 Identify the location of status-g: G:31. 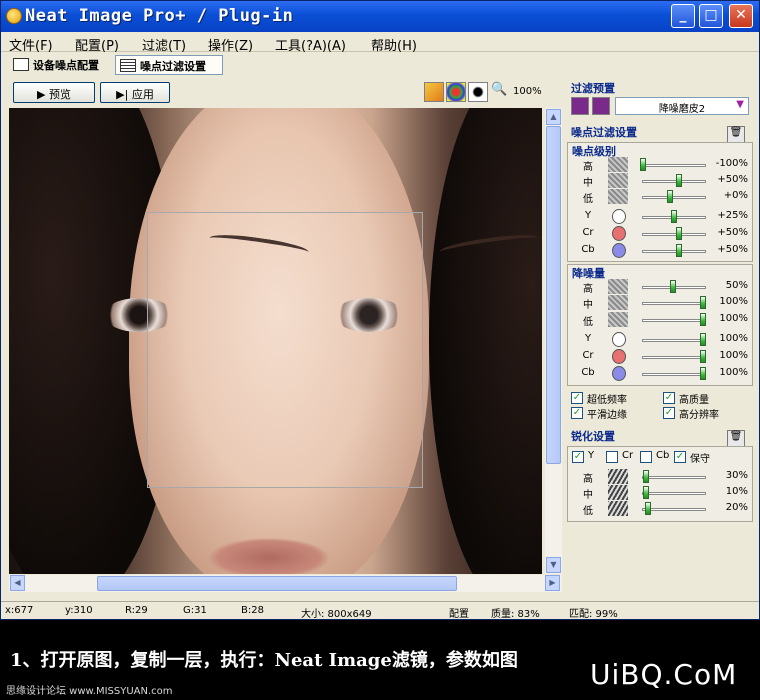
(195, 610).